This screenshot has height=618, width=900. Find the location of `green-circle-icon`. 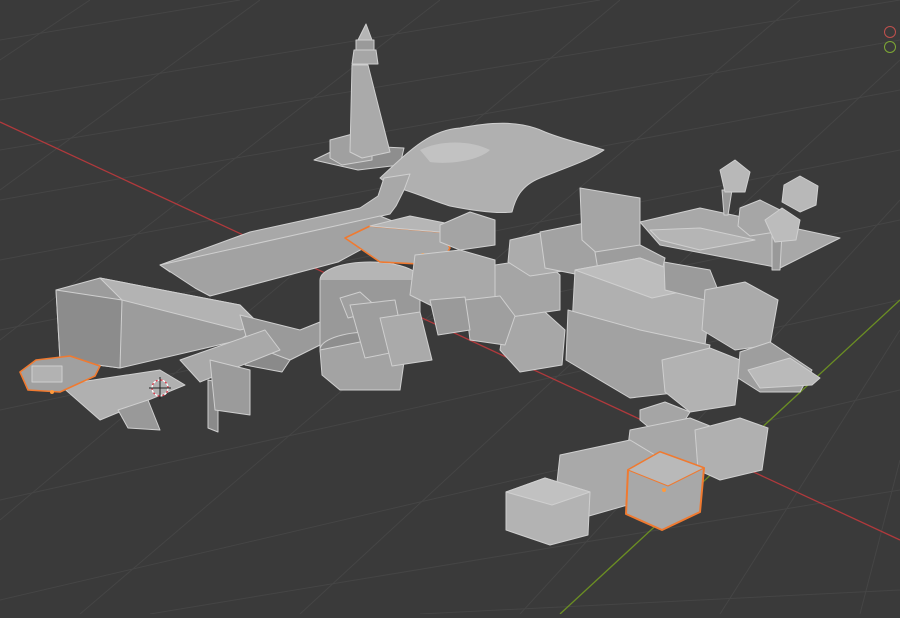

green-circle-icon is located at coordinates (890, 47).